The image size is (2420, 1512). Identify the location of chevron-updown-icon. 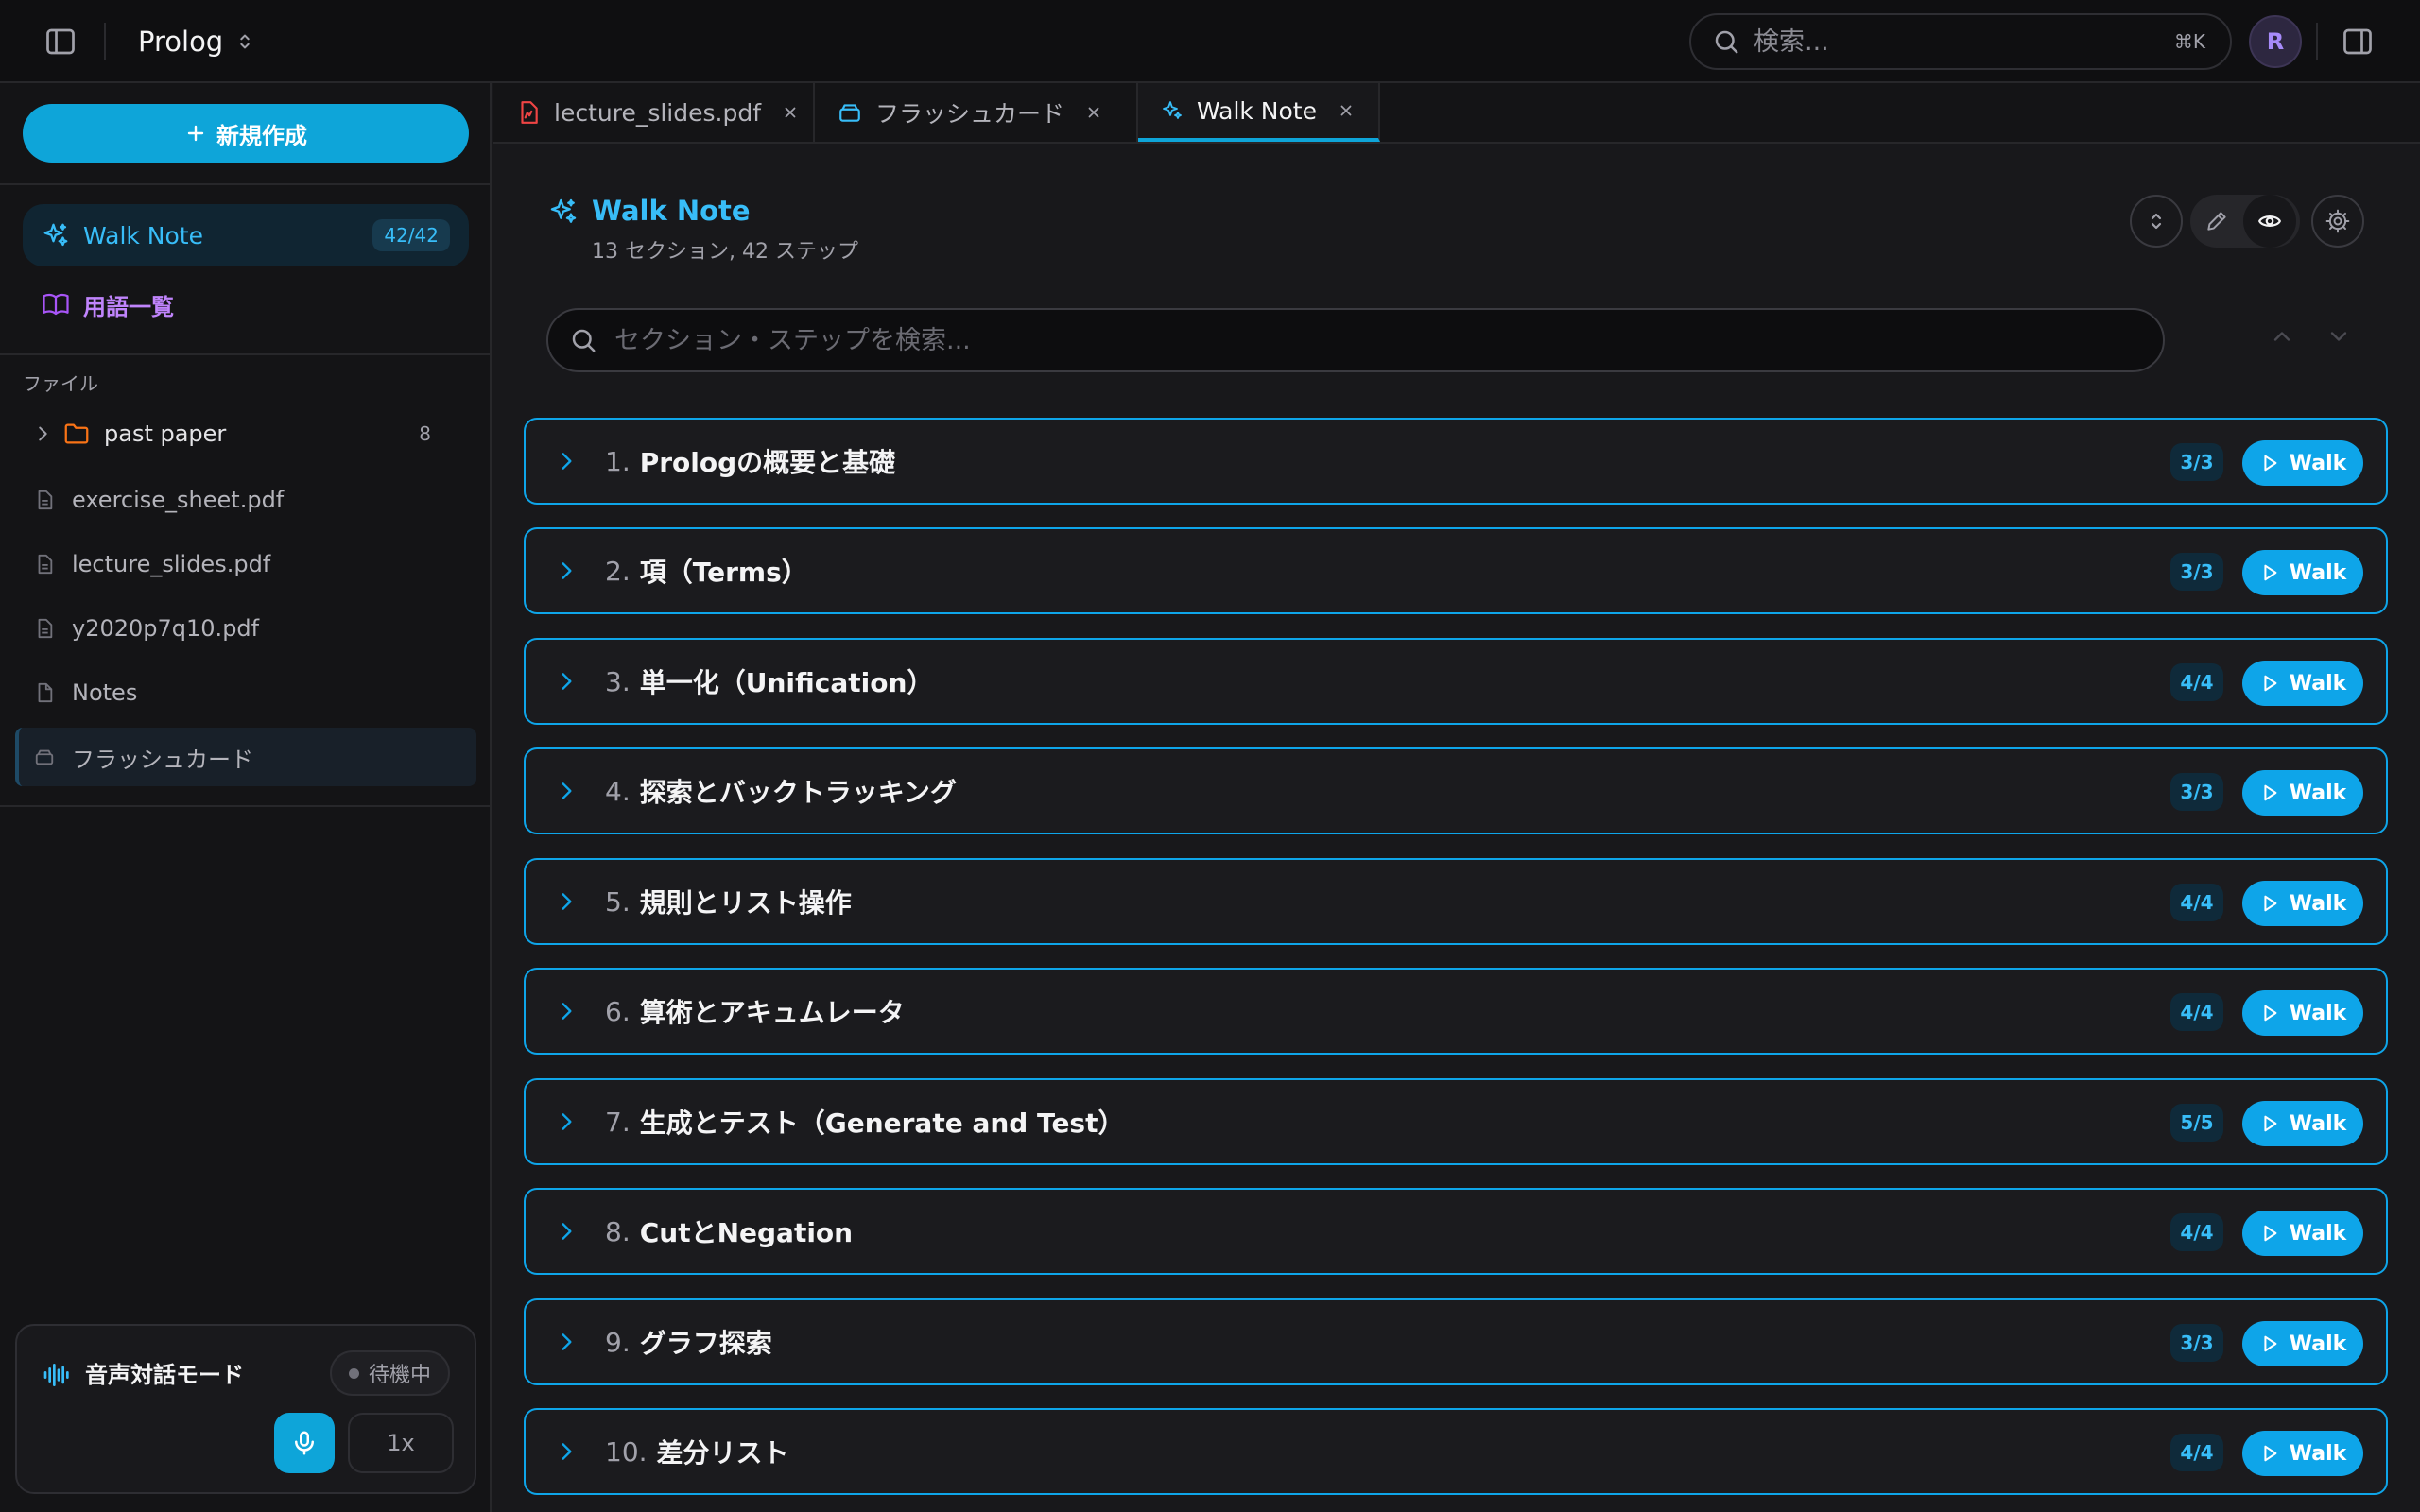
(245, 41).